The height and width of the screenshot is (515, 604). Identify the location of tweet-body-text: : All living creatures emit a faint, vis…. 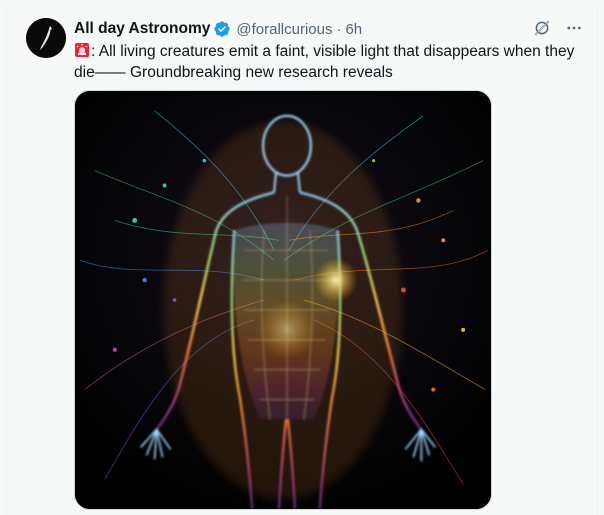
(324, 62).